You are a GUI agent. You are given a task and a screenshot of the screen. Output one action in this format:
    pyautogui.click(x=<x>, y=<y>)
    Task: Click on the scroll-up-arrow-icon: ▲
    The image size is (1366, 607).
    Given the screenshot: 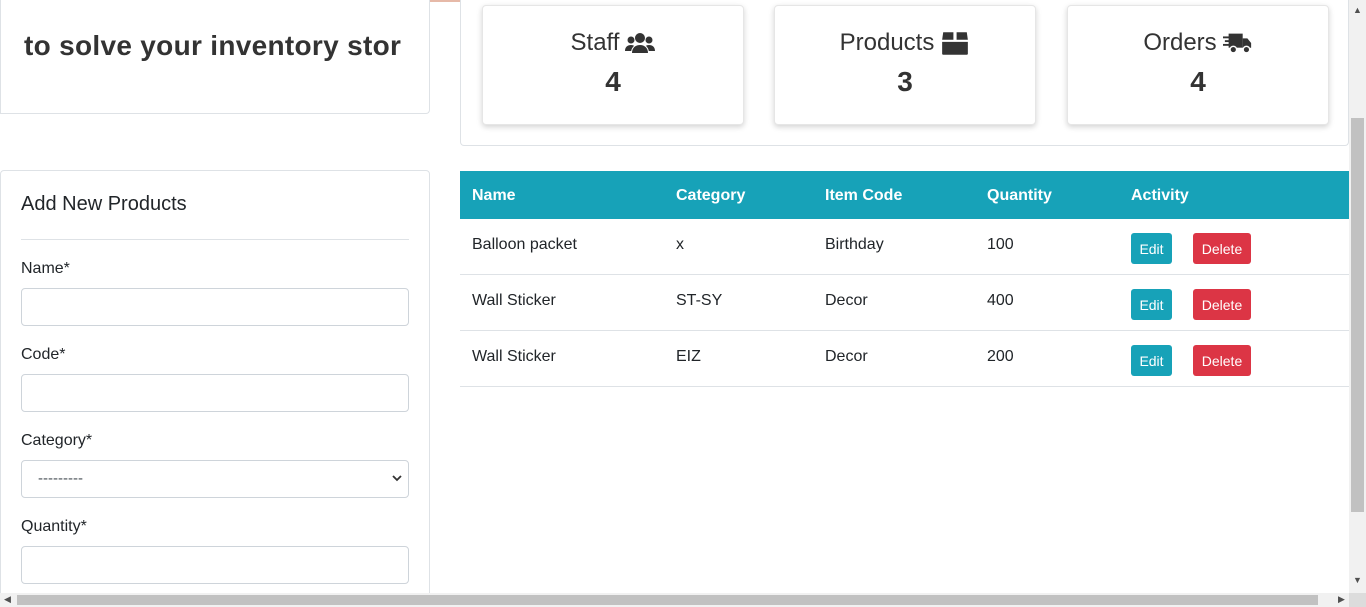 What is the action you would take?
    pyautogui.click(x=1357, y=10)
    